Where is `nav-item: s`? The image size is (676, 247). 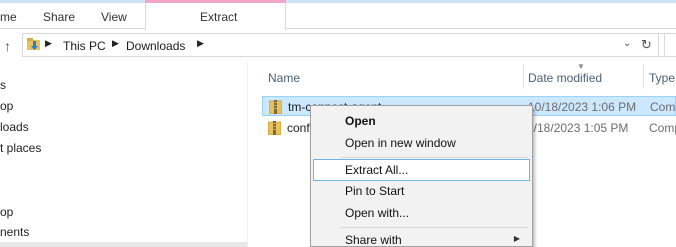 nav-item: s is located at coordinates (3, 85).